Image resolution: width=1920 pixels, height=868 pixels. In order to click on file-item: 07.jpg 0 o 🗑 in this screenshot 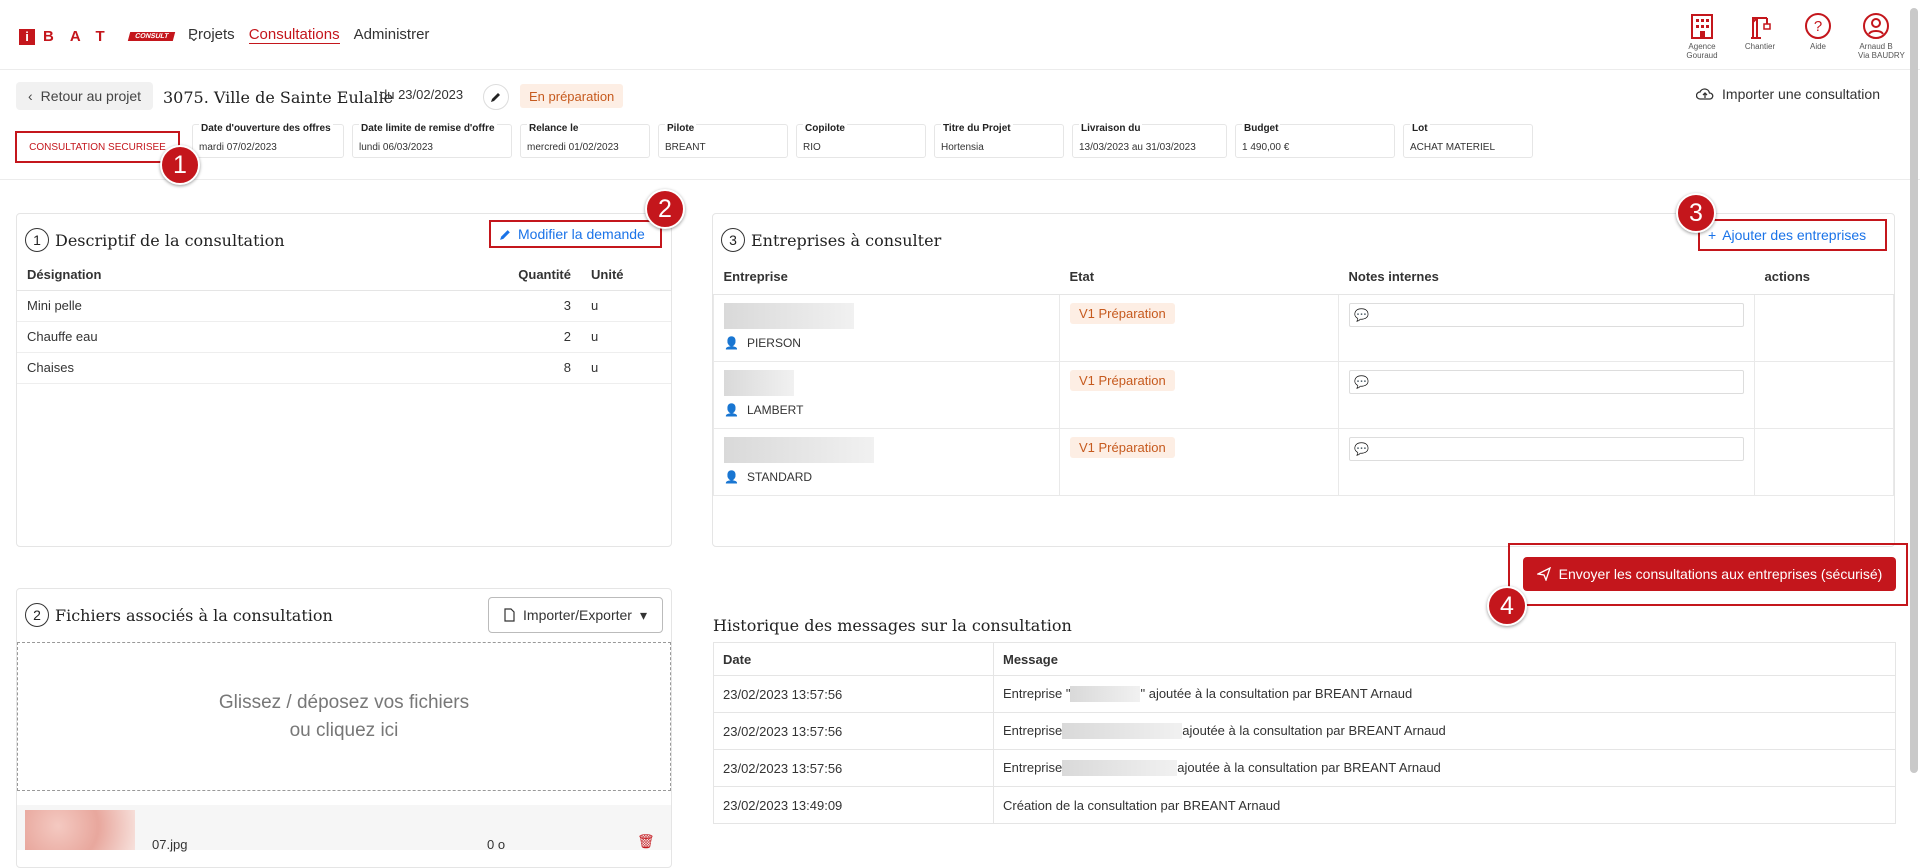, I will do `click(344, 828)`.